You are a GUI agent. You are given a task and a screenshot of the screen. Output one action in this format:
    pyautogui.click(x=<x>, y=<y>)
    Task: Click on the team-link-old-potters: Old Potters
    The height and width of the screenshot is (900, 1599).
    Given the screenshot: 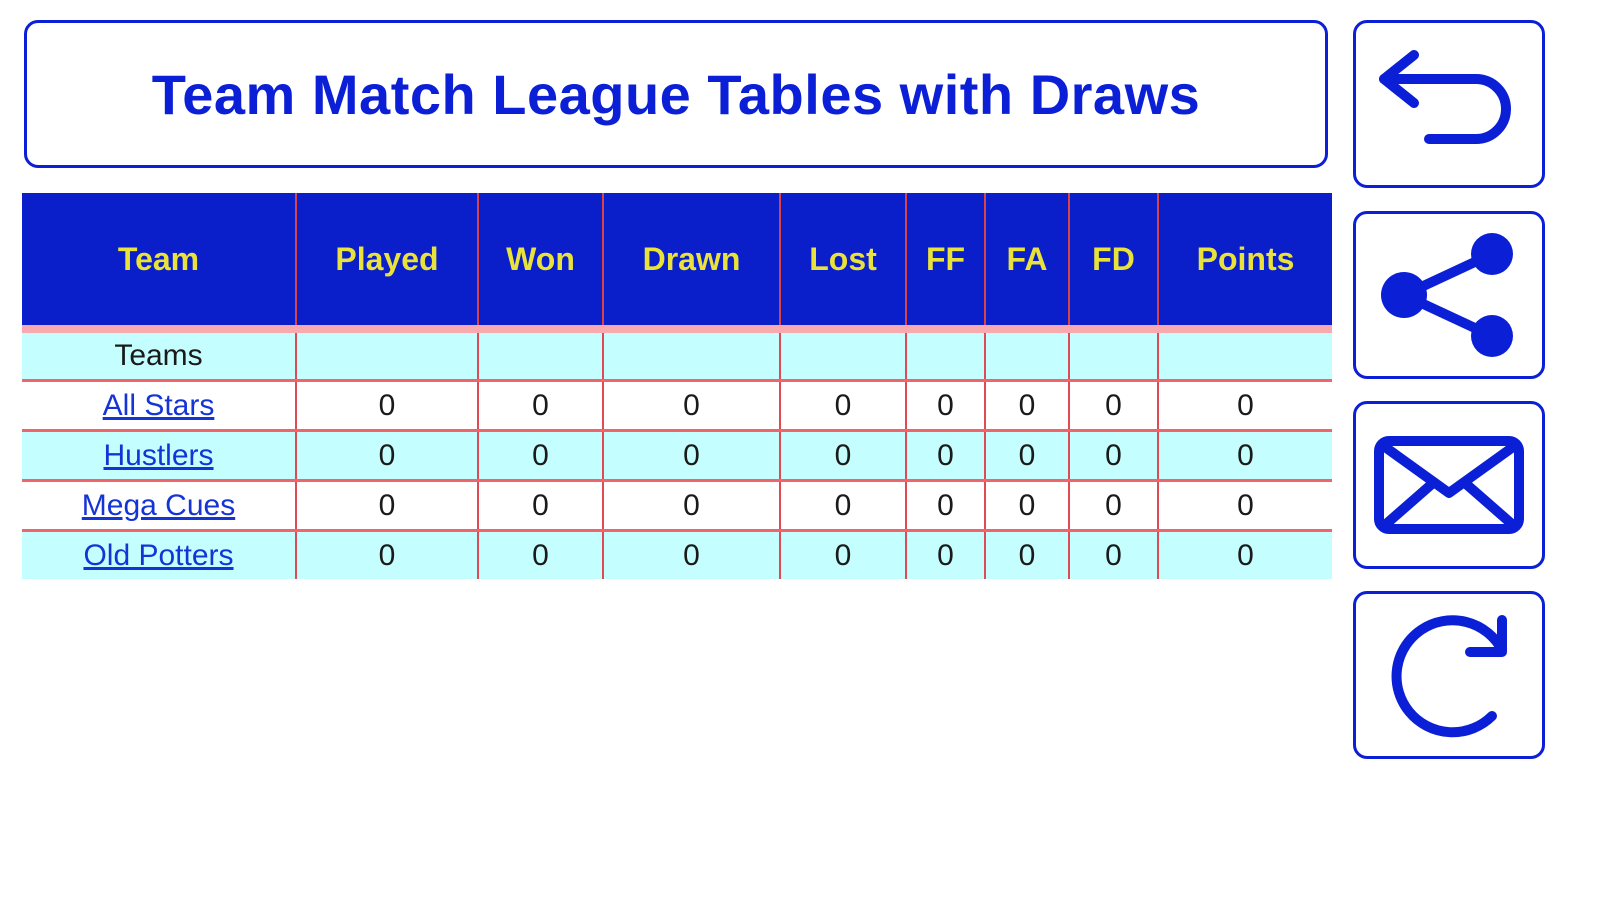 What is the action you would take?
    pyautogui.click(x=158, y=555)
    